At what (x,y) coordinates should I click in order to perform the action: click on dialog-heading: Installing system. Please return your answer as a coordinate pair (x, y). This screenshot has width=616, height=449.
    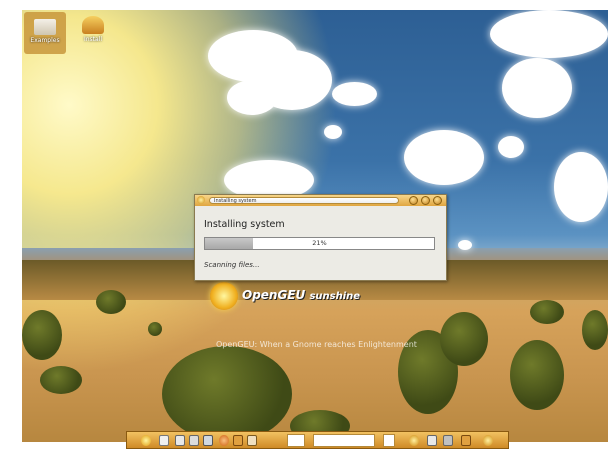
    Looking at the image, I should click on (244, 224).